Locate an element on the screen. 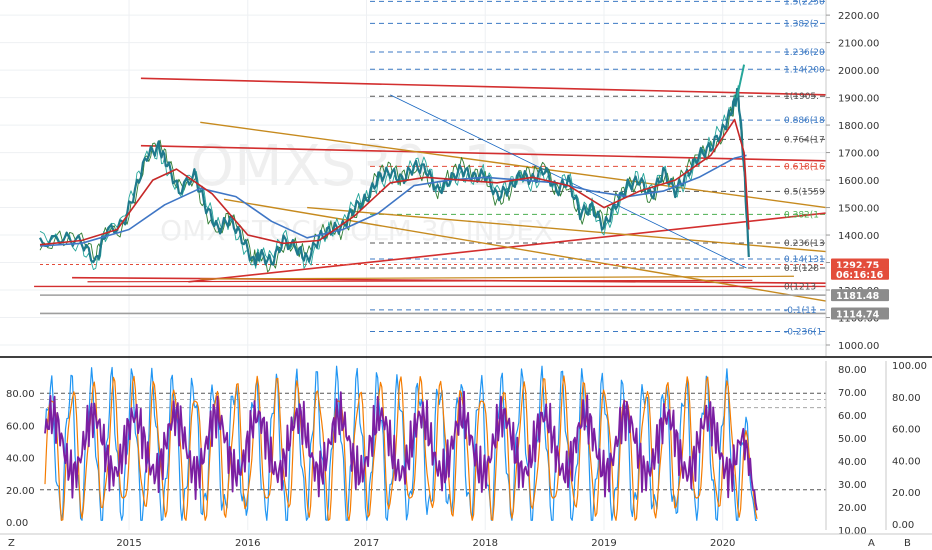 This screenshot has width=932, height=550. main-y-tick-label: 1400.00 is located at coordinates (858, 236).